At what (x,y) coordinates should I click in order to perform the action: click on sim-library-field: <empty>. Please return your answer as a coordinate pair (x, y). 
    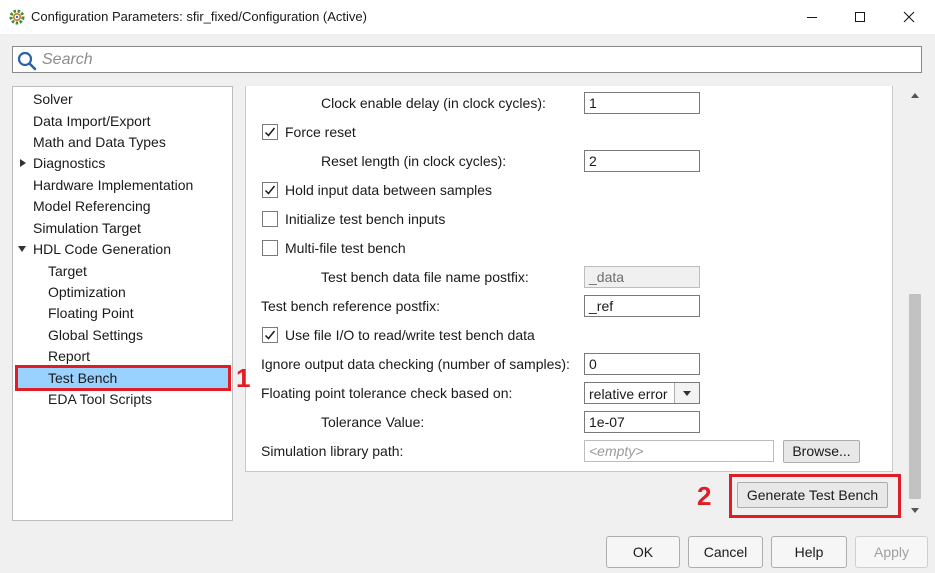
    Looking at the image, I should click on (679, 451).